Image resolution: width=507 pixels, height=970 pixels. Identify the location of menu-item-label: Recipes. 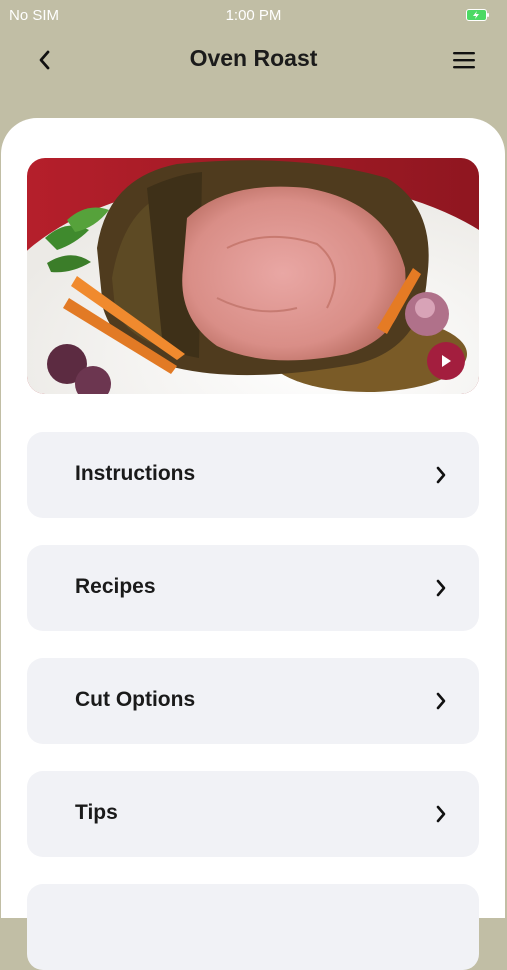
(115, 586).